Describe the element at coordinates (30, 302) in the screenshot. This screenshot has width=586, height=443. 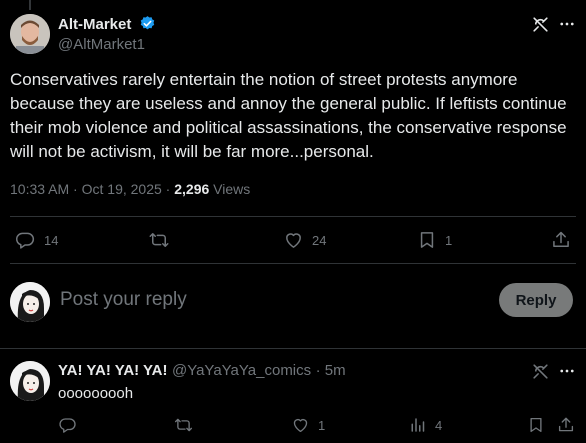
I see `my-avatar` at that location.